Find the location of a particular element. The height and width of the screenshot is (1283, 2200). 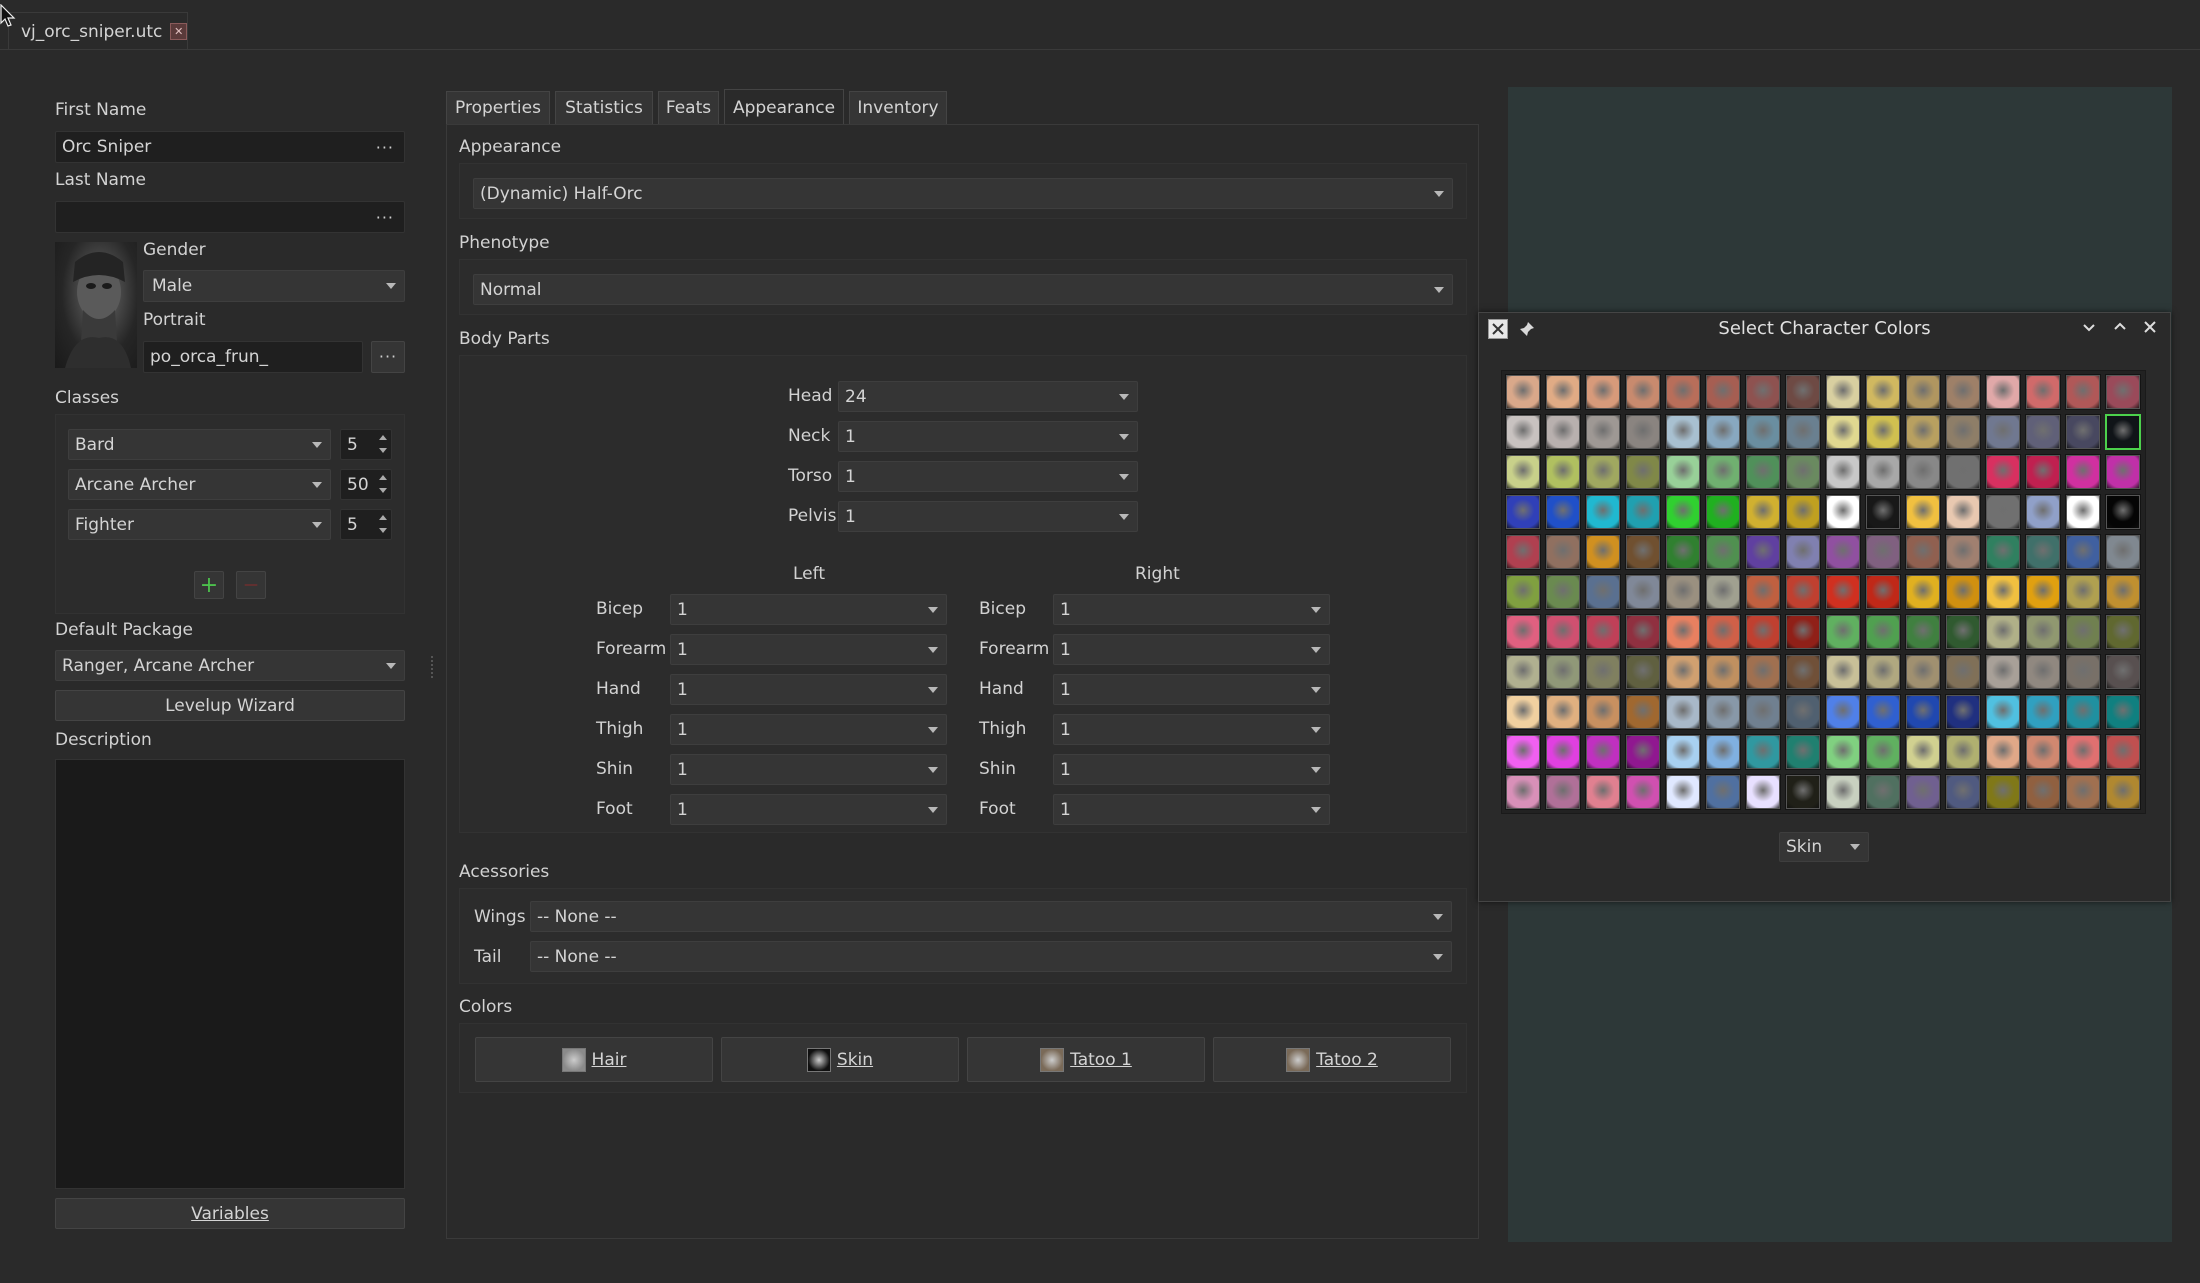

gender-select: Male is located at coordinates (274, 286).